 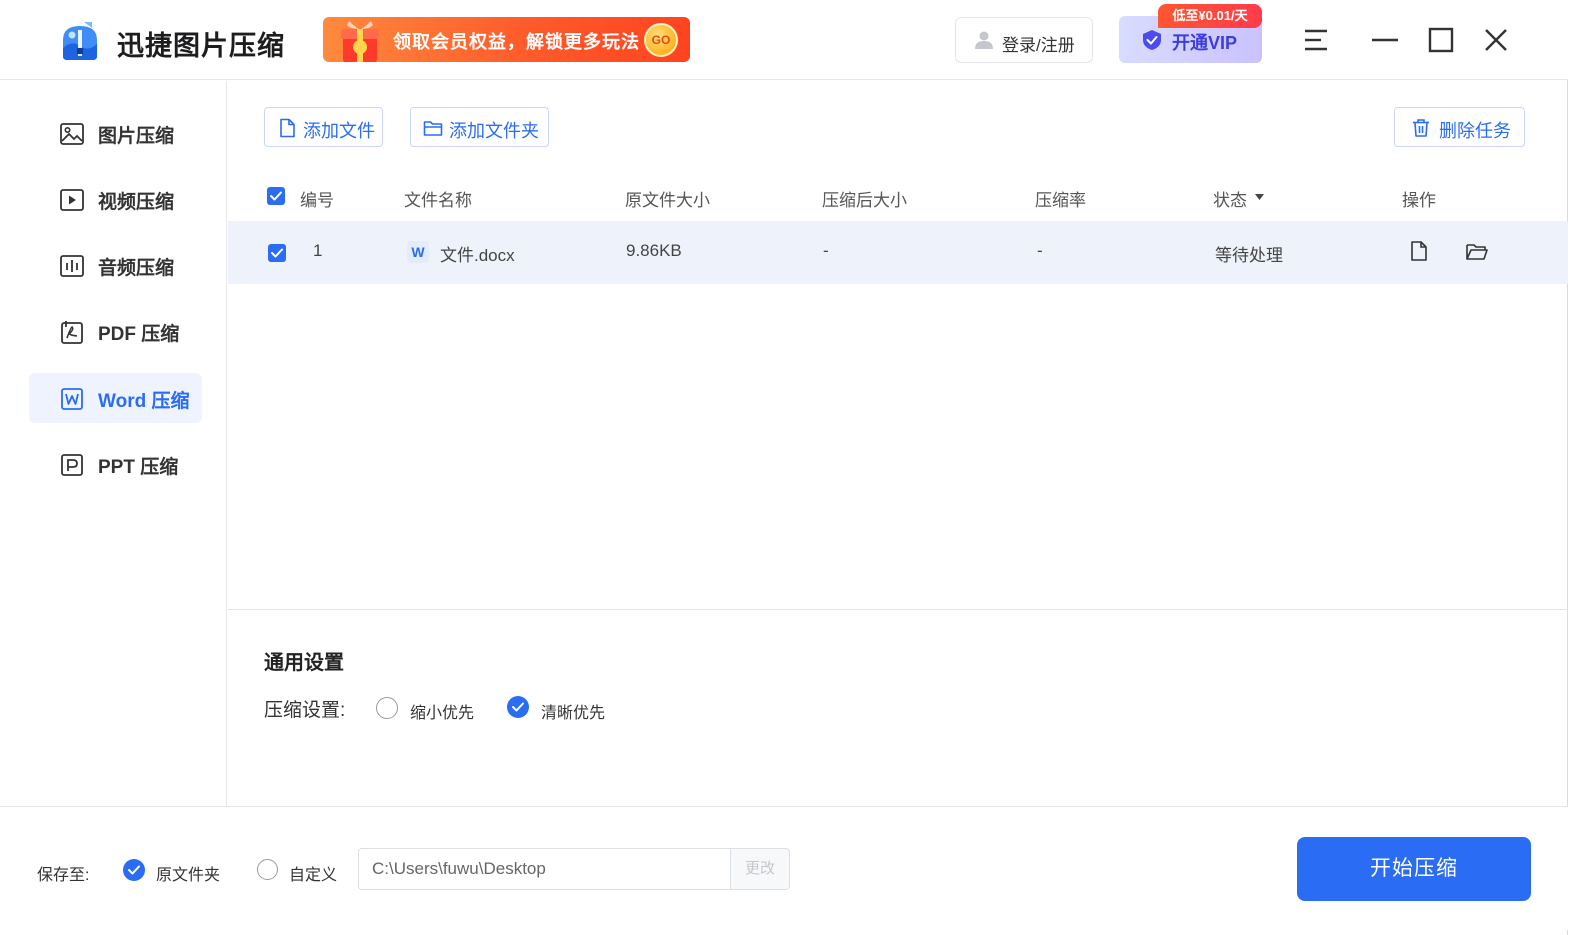 I want to click on sidebar-item-image: 图片压缩, so click(x=115, y=133).